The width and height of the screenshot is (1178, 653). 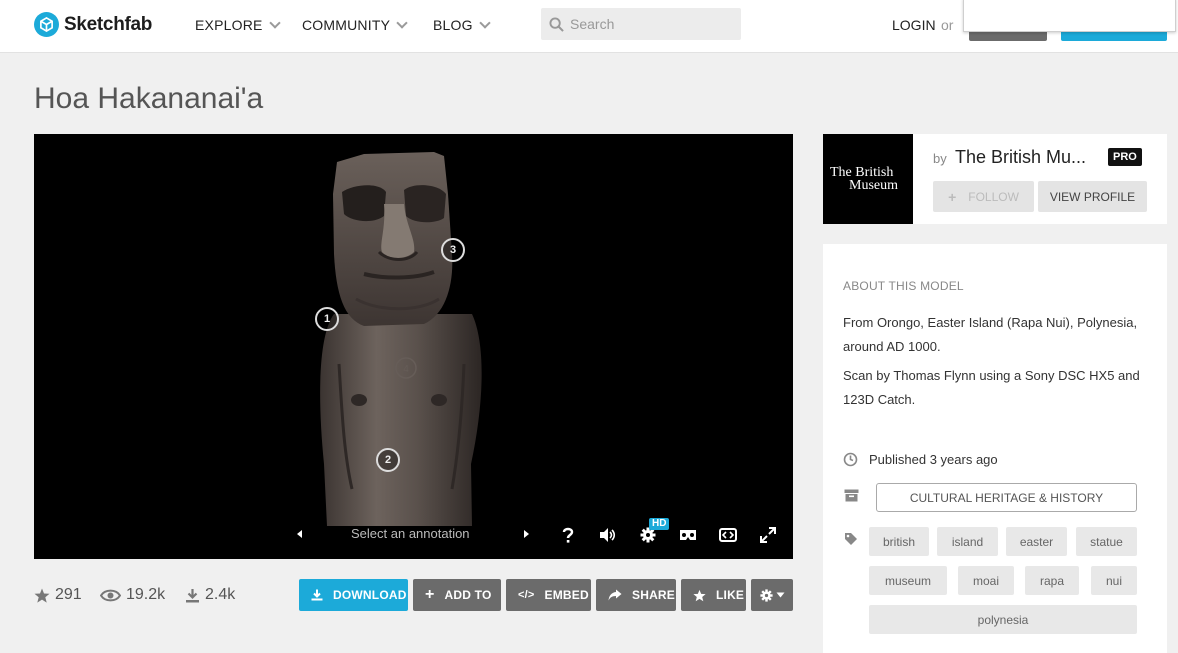 I want to click on sketchfab-cube-icon, so click(x=46, y=24).